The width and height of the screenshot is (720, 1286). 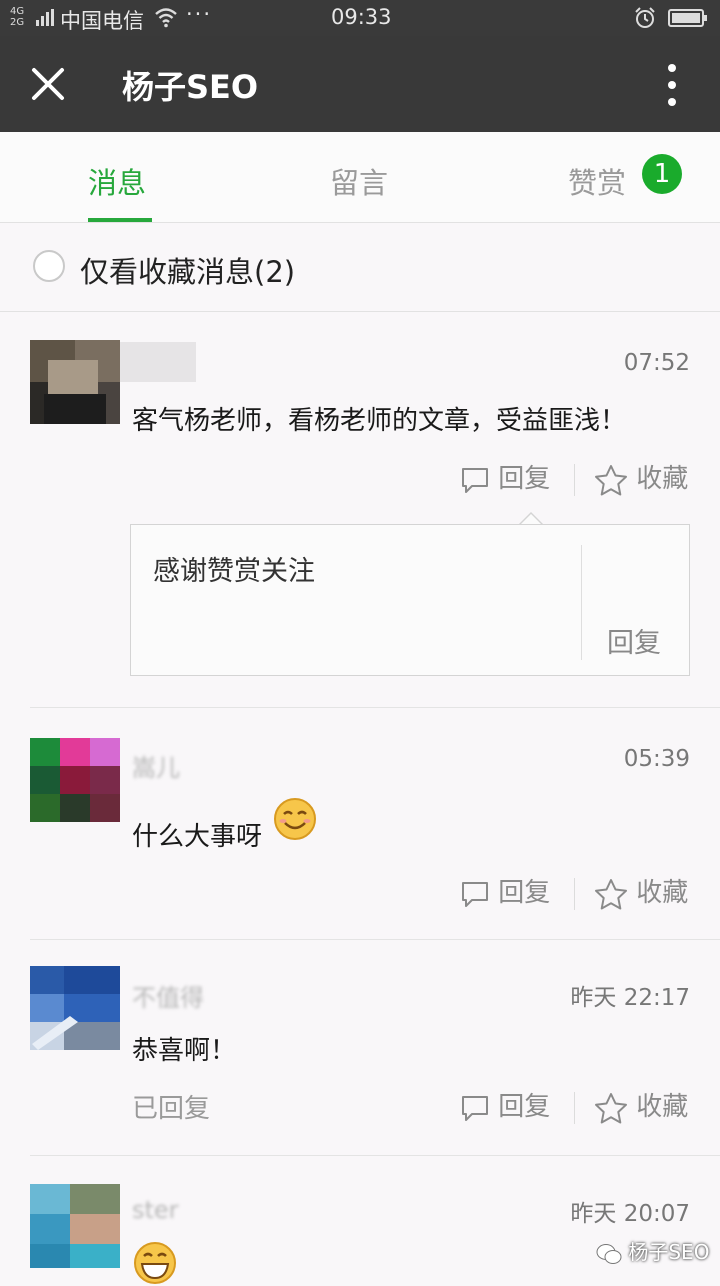 What do you see at coordinates (360, 267) in the screenshot?
I see `favorites-filter: 仅看收藏消息(2)` at bounding box center [360, 267].